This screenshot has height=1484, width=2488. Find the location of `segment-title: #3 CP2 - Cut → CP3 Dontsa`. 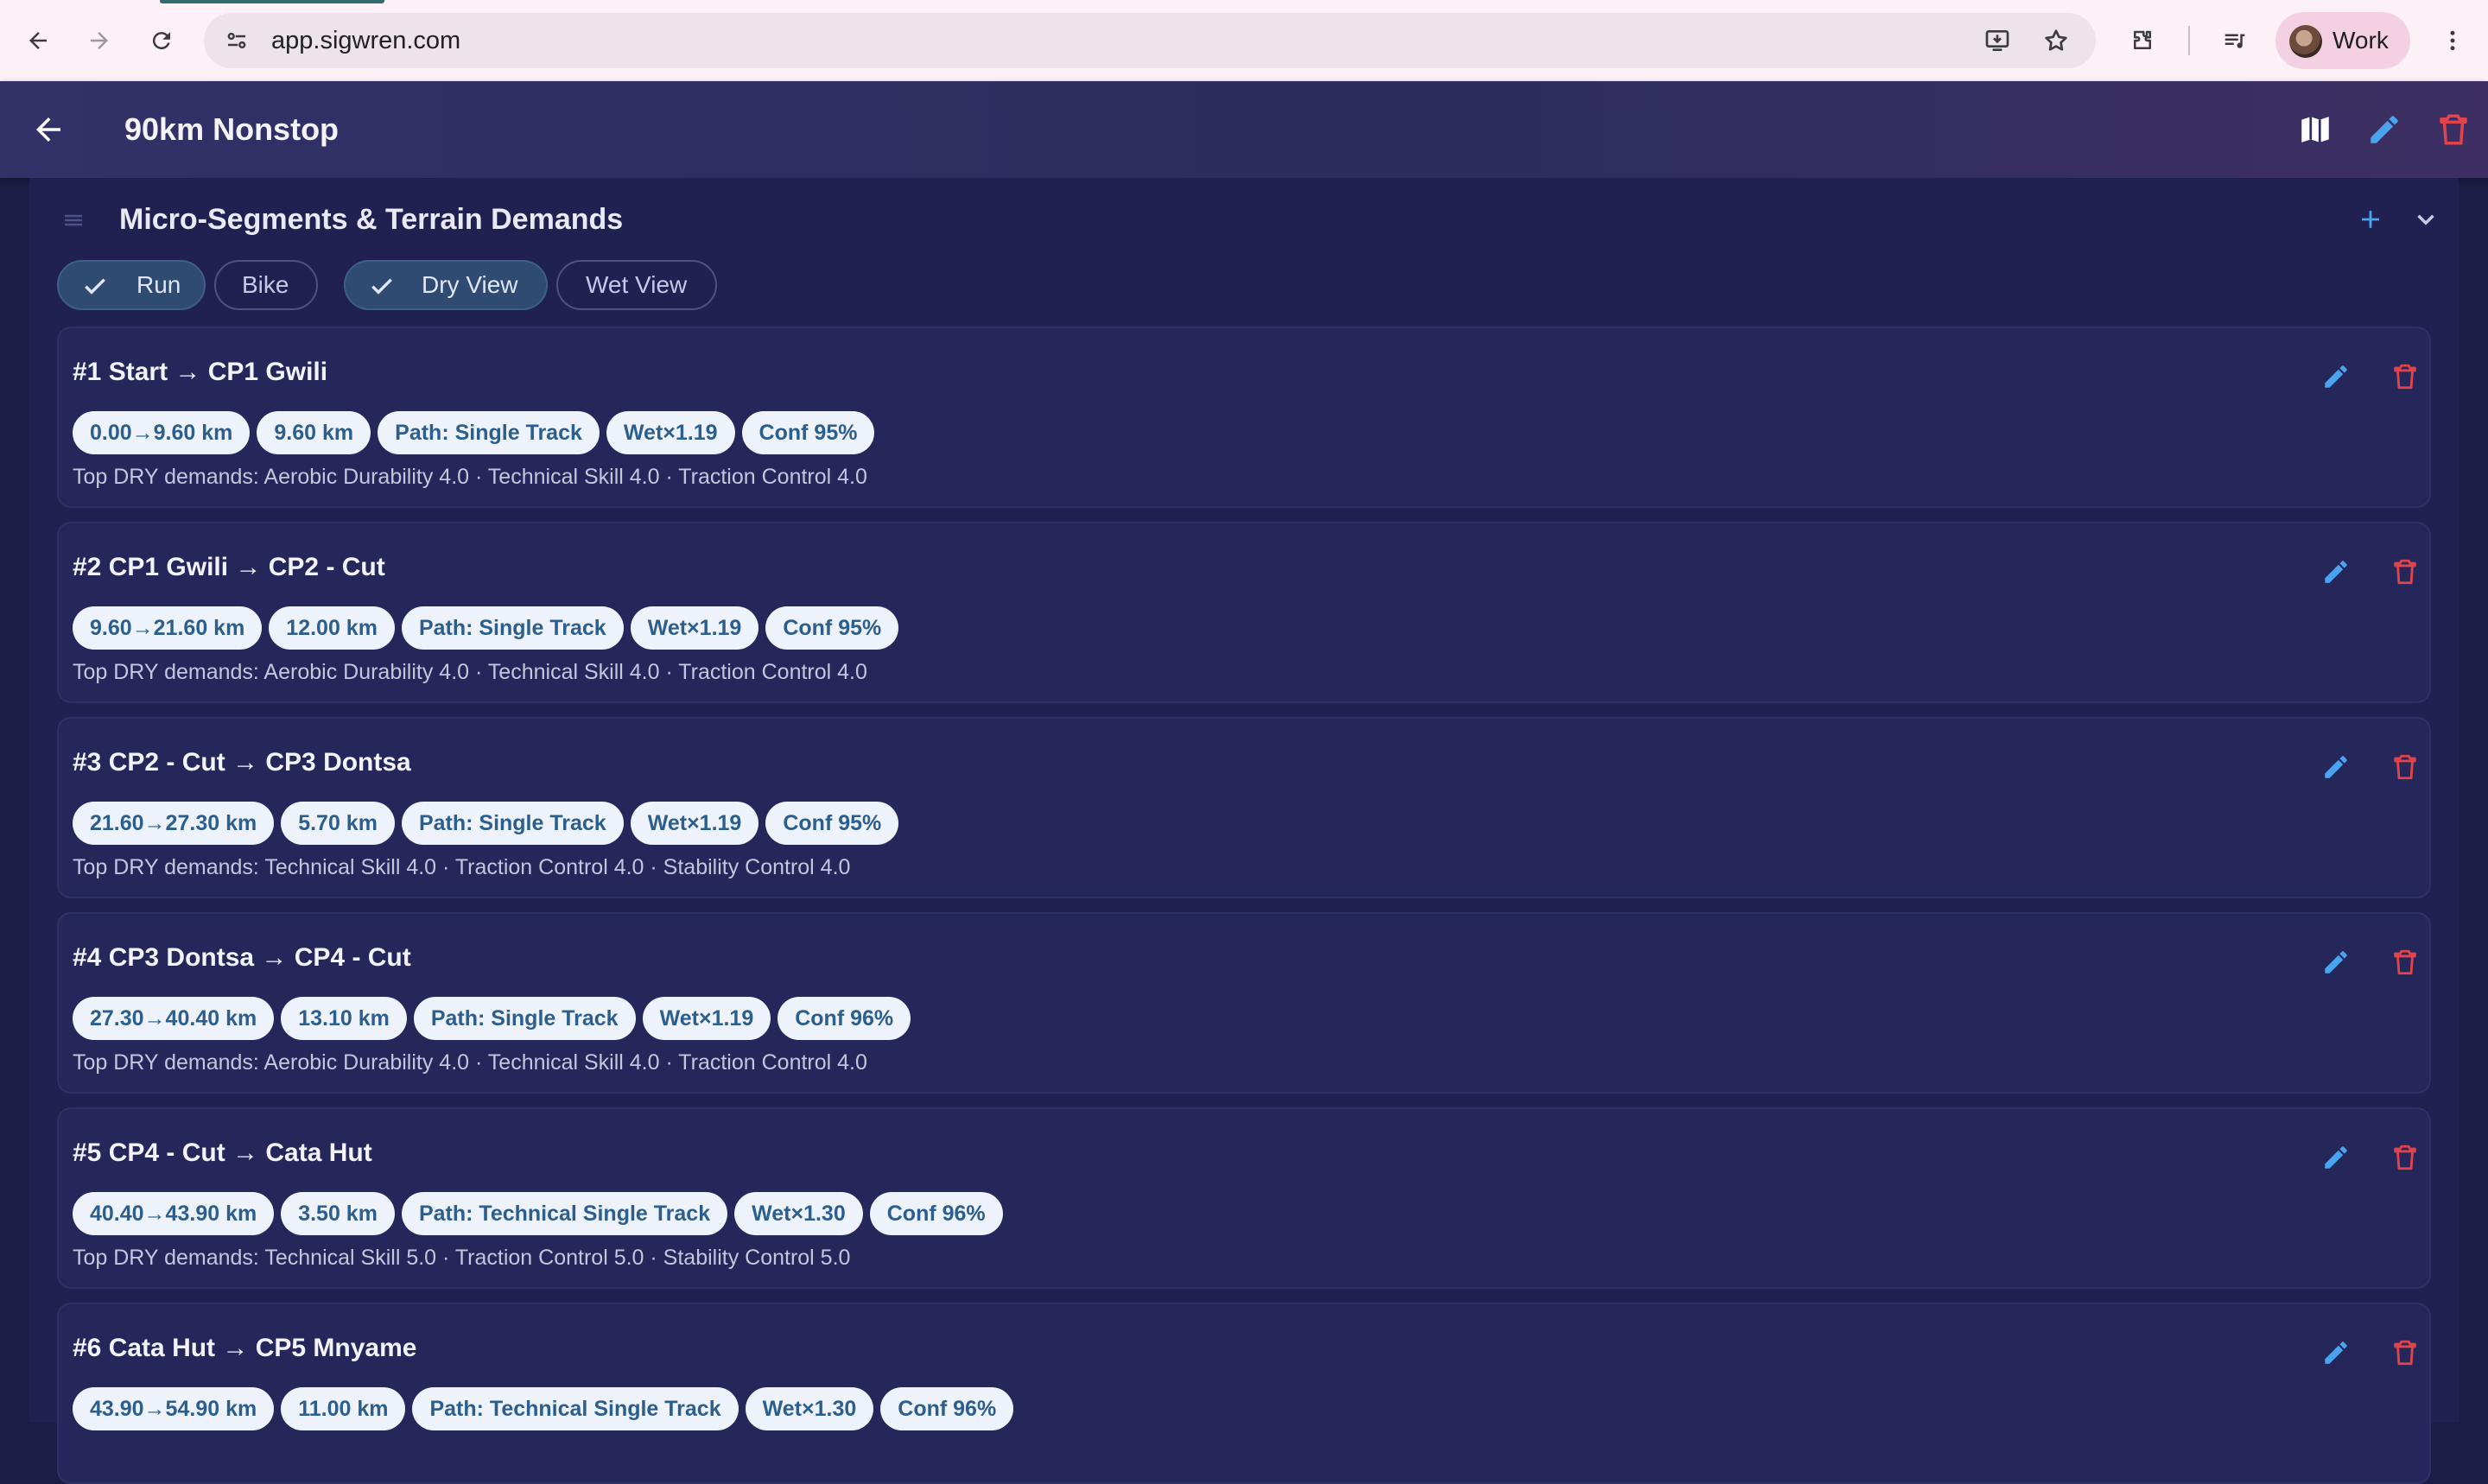

segment-title: #3 CP2 - Cut → CP3 Dontsa is located at coordinates (242, 762).